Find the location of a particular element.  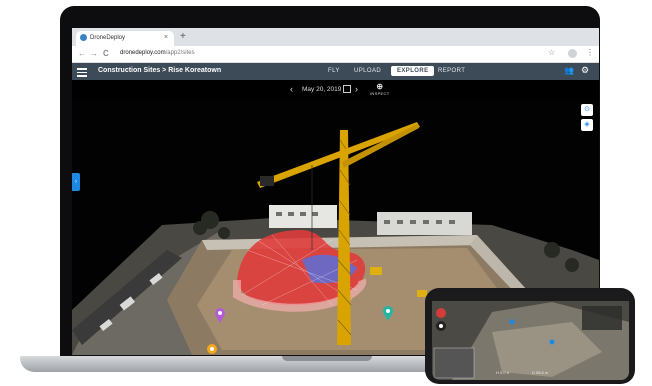

date-selector-bar: ‹ May 20, 2019 › ⊕ INSPECT is located at coordinates (335, 90).